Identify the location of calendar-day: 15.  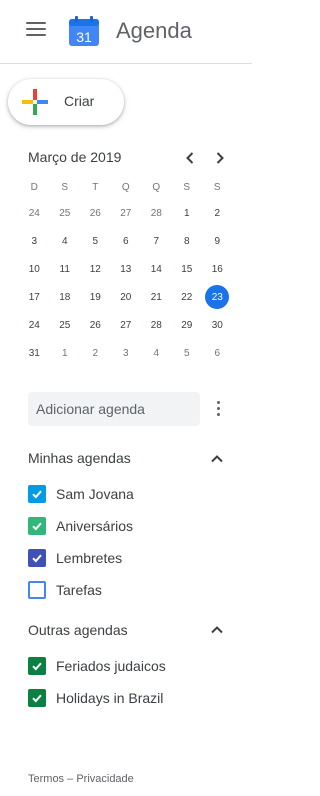
(187, 269).